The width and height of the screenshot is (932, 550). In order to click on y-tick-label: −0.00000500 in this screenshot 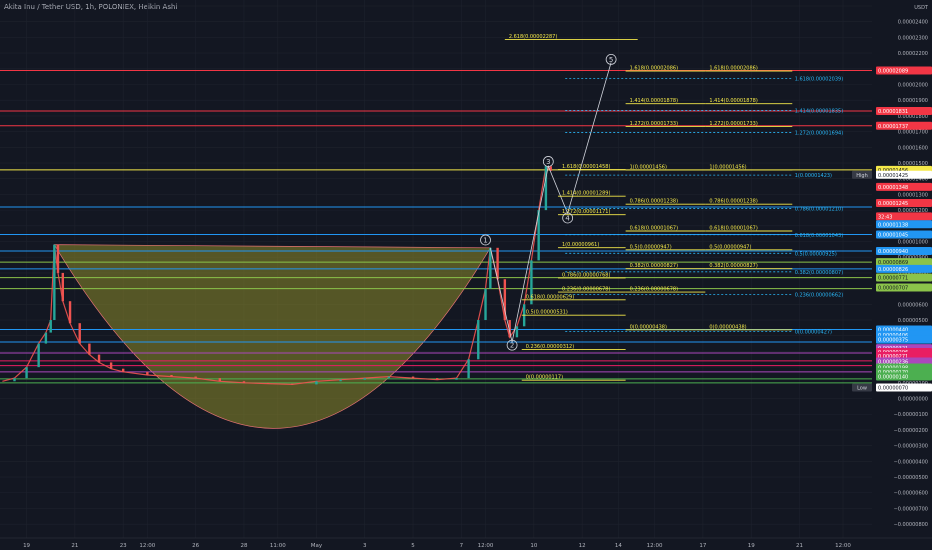, I will do `click(911, 478)`.